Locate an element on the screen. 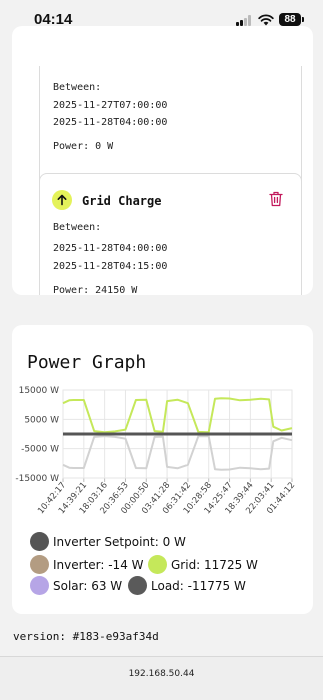 The width and height of the screenshot is (323, 700). start-time: 2025-11-28T04:00:00 is located at coordinates (110, 248).